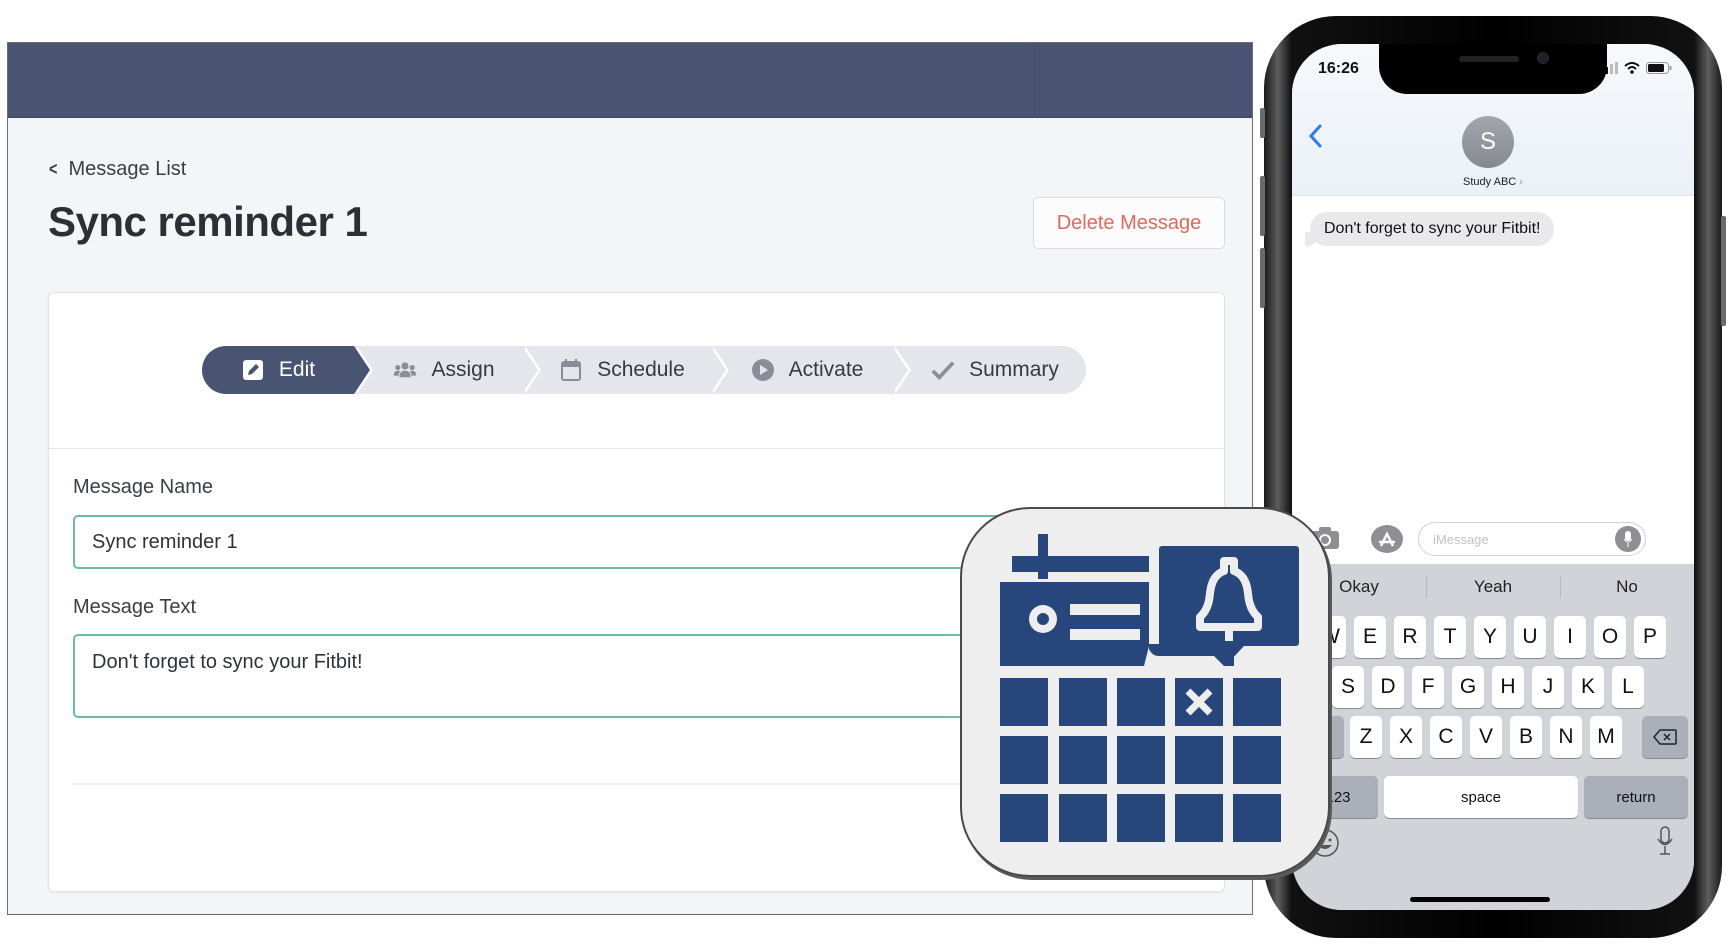 This screenshot has width=1734, height=948. Describe the element at coordinates (1428, 687) in the screenshot. I see `key-f: F` at that location.